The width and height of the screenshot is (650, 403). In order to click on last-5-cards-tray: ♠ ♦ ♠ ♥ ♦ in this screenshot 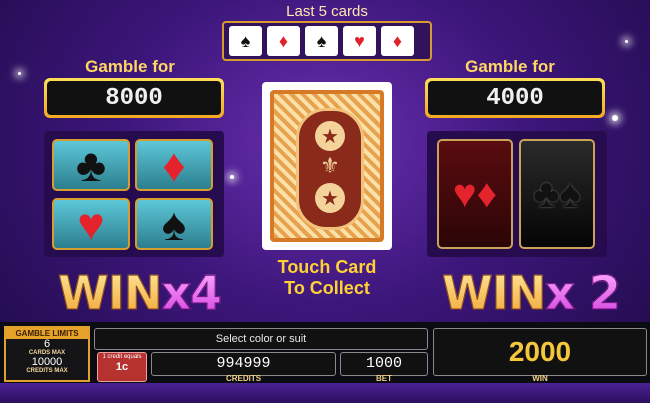, I will do `click(327, 41)`.